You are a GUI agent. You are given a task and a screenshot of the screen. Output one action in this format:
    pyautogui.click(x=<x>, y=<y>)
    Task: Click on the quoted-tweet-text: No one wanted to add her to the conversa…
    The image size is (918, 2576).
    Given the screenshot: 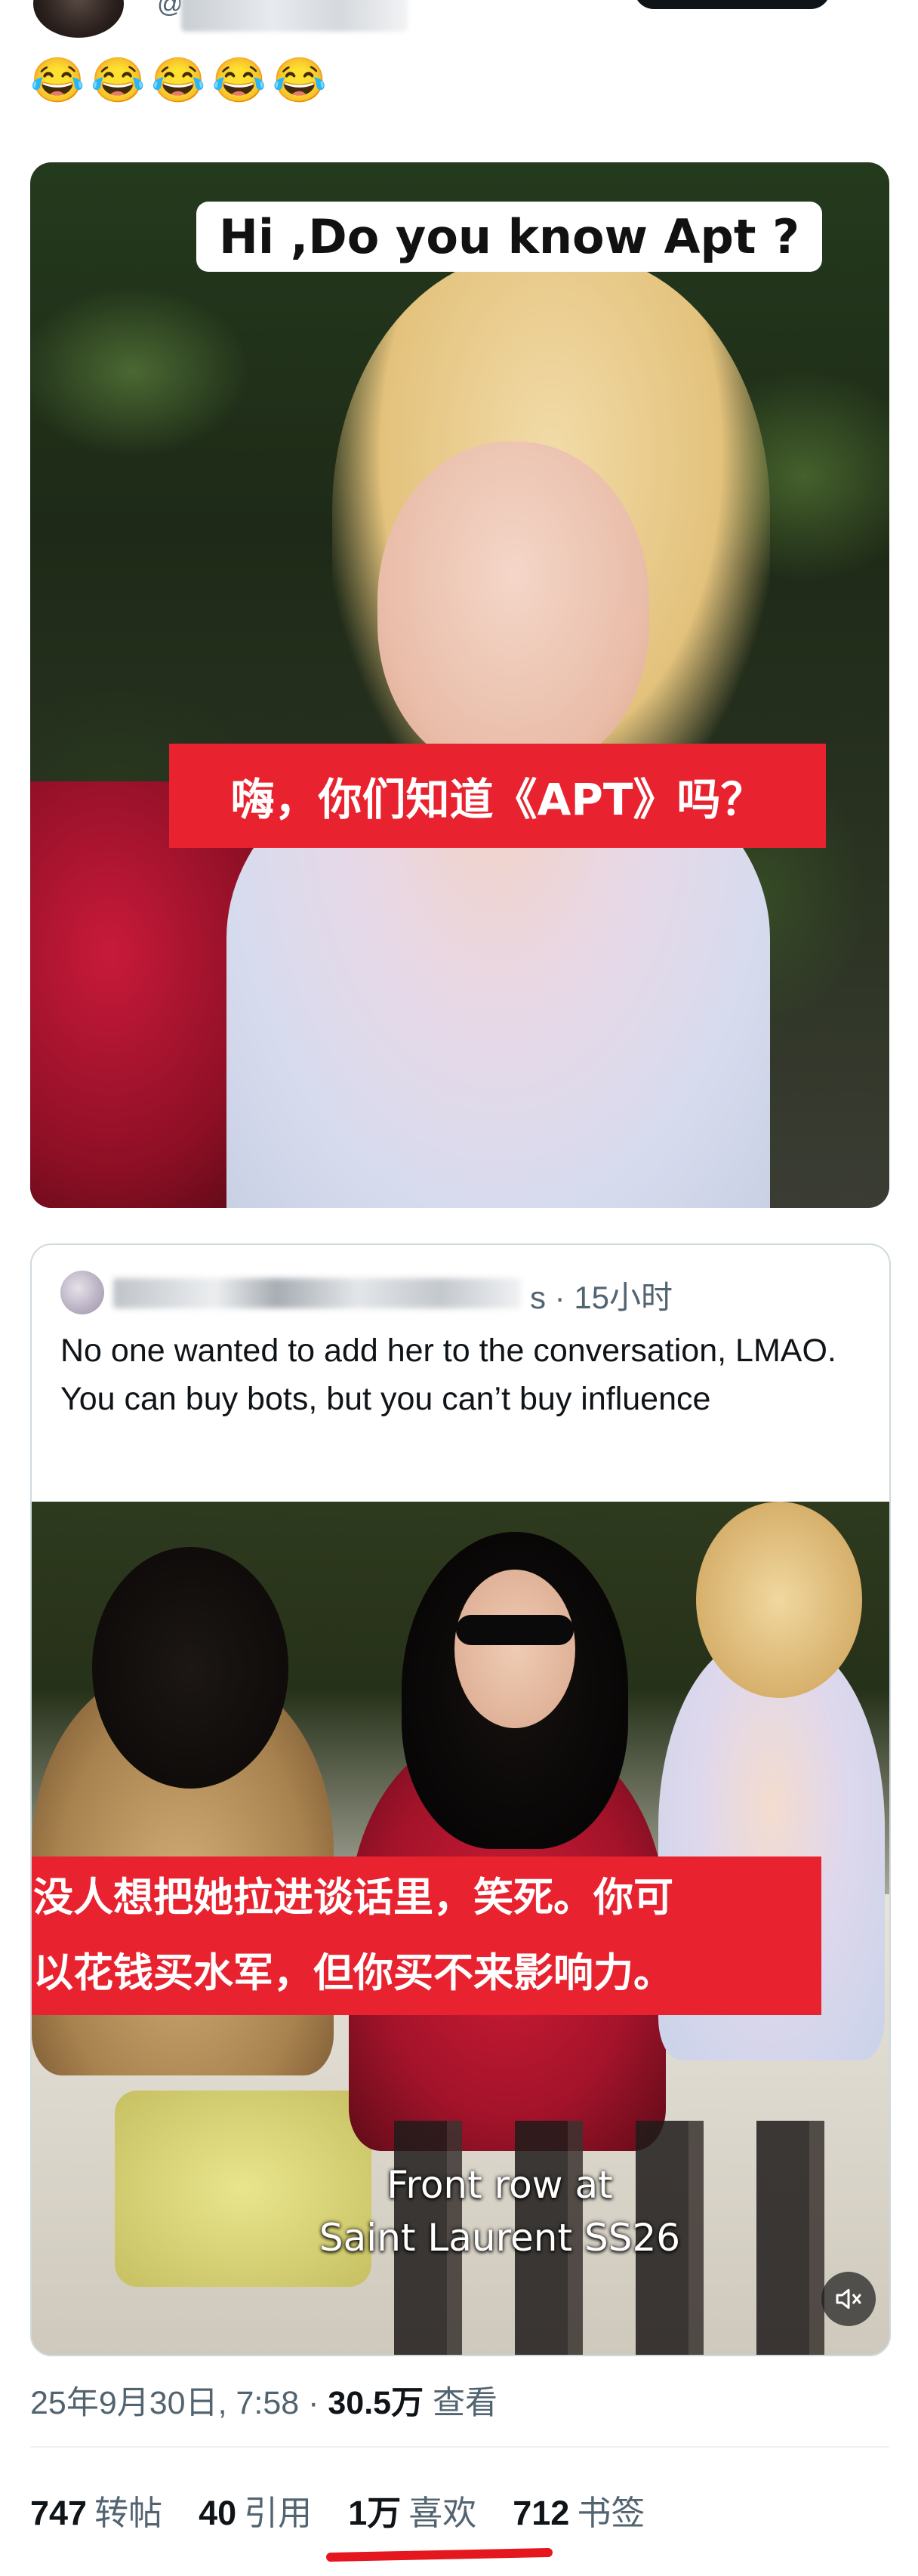 What is the action you would take?
    pyautogui.click(x=448, y=1375)
    